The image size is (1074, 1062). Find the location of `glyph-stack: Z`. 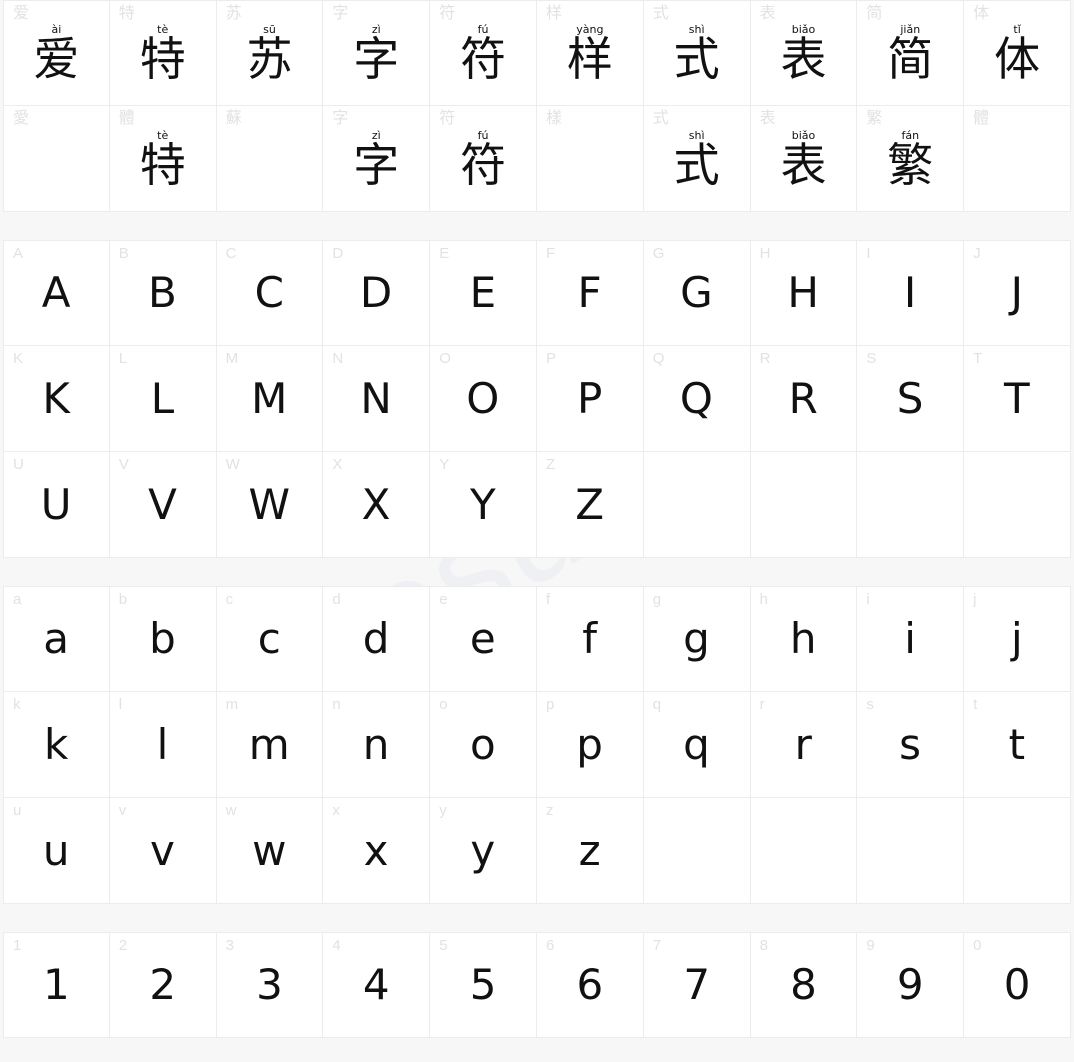

glyph-stack: Z is located at coordinates (590, 504).